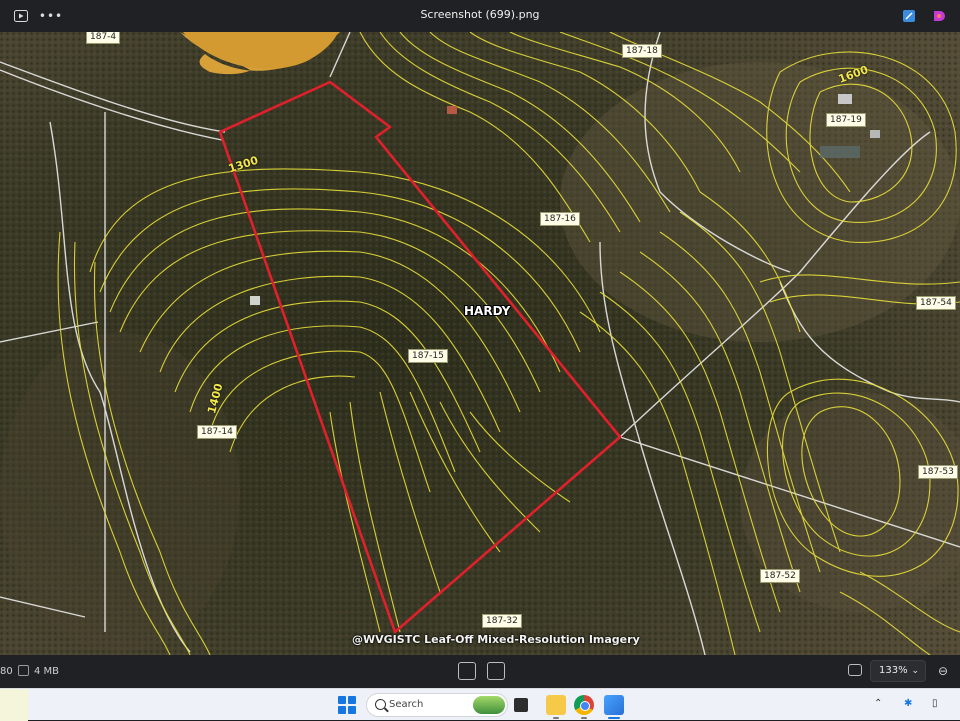 This screenshot has width=960, height=721. I want to click on designer-icon, so click(939, 16).